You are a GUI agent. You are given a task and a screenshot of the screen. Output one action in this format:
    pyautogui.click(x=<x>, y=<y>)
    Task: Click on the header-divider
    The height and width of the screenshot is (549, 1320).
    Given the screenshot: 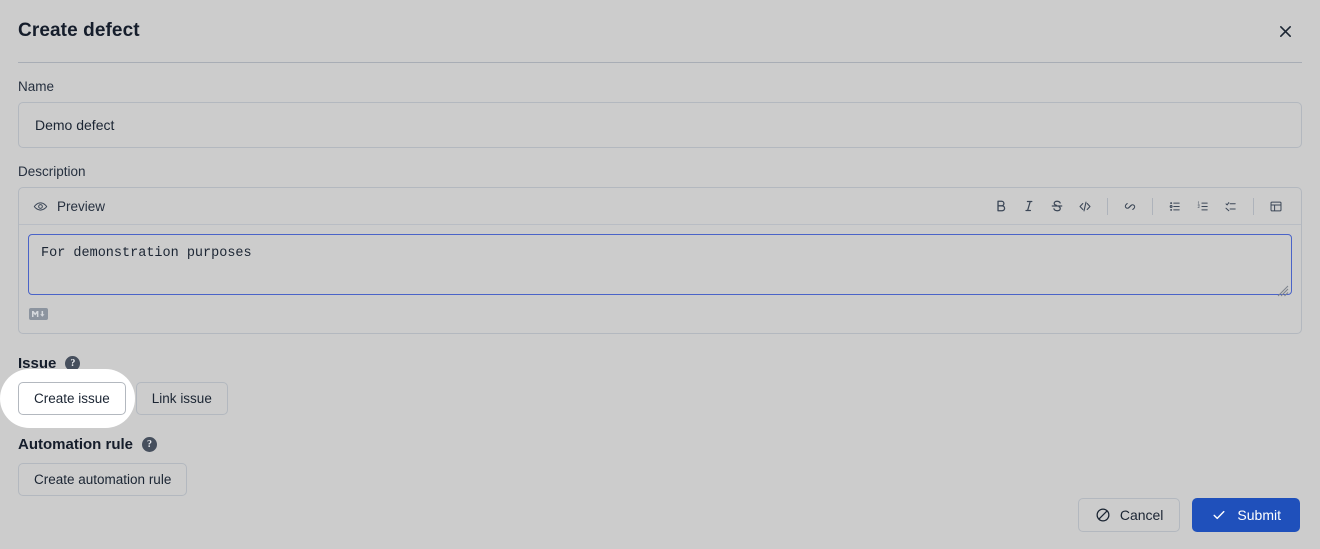 What is the action you would take?
    pyautogui.click(x=660, y=62)
    